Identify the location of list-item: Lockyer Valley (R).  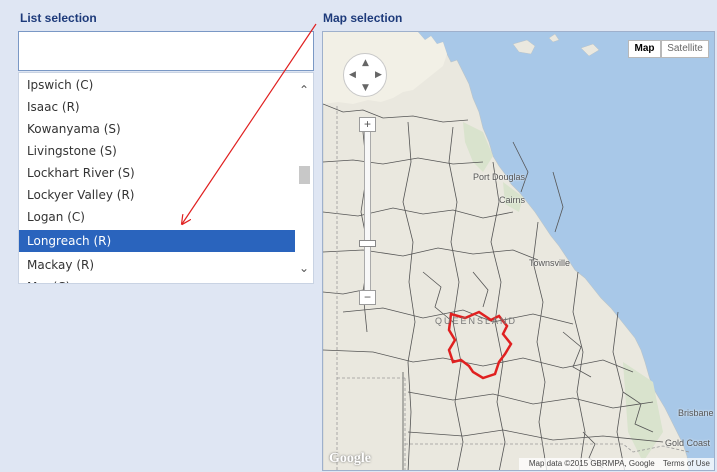
(158, 195).